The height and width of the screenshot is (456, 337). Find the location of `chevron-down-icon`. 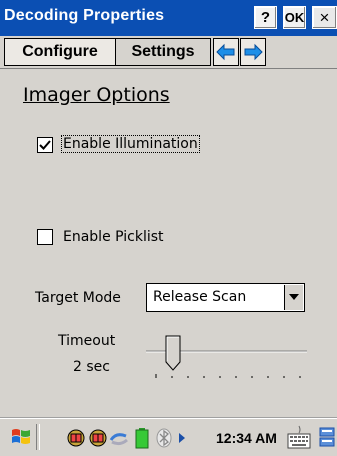

chevron-down-icon is located at coordinates (294, 297).